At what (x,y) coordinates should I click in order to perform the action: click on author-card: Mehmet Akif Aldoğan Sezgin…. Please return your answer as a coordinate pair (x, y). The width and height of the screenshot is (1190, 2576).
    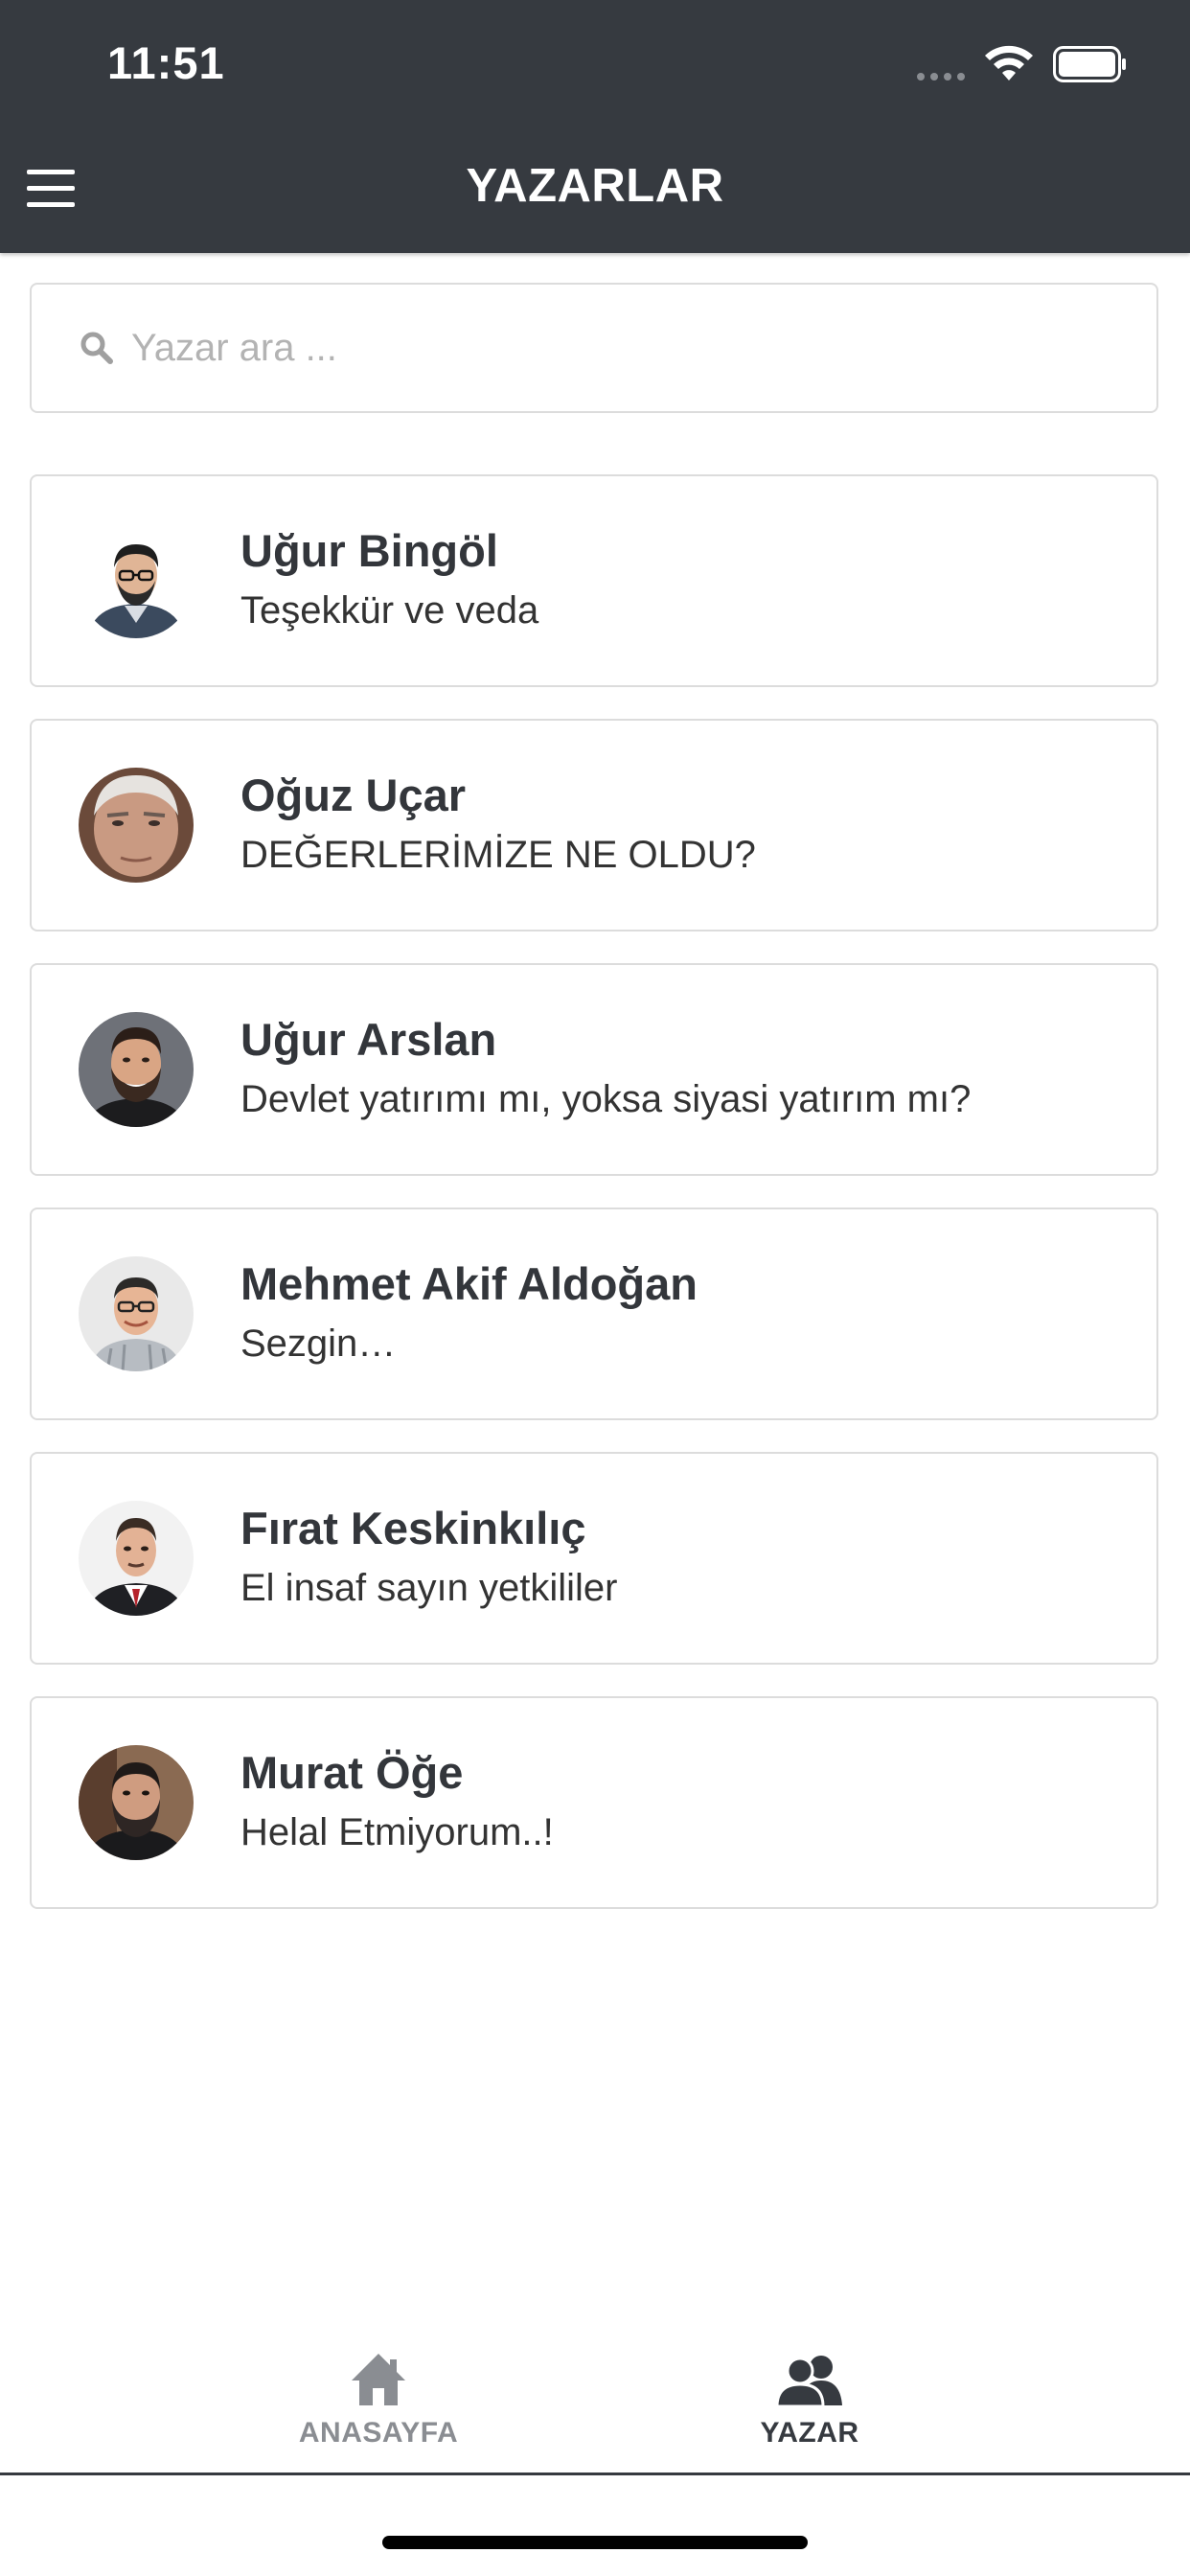
    Looking at the image, I should click on (594, 1314).